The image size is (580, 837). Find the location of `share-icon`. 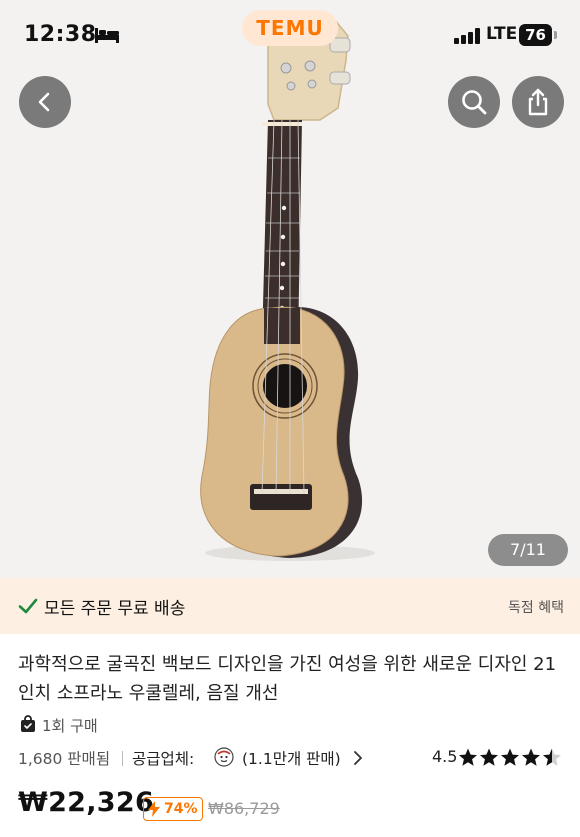

share-icon is located at coordinates (538, 102).